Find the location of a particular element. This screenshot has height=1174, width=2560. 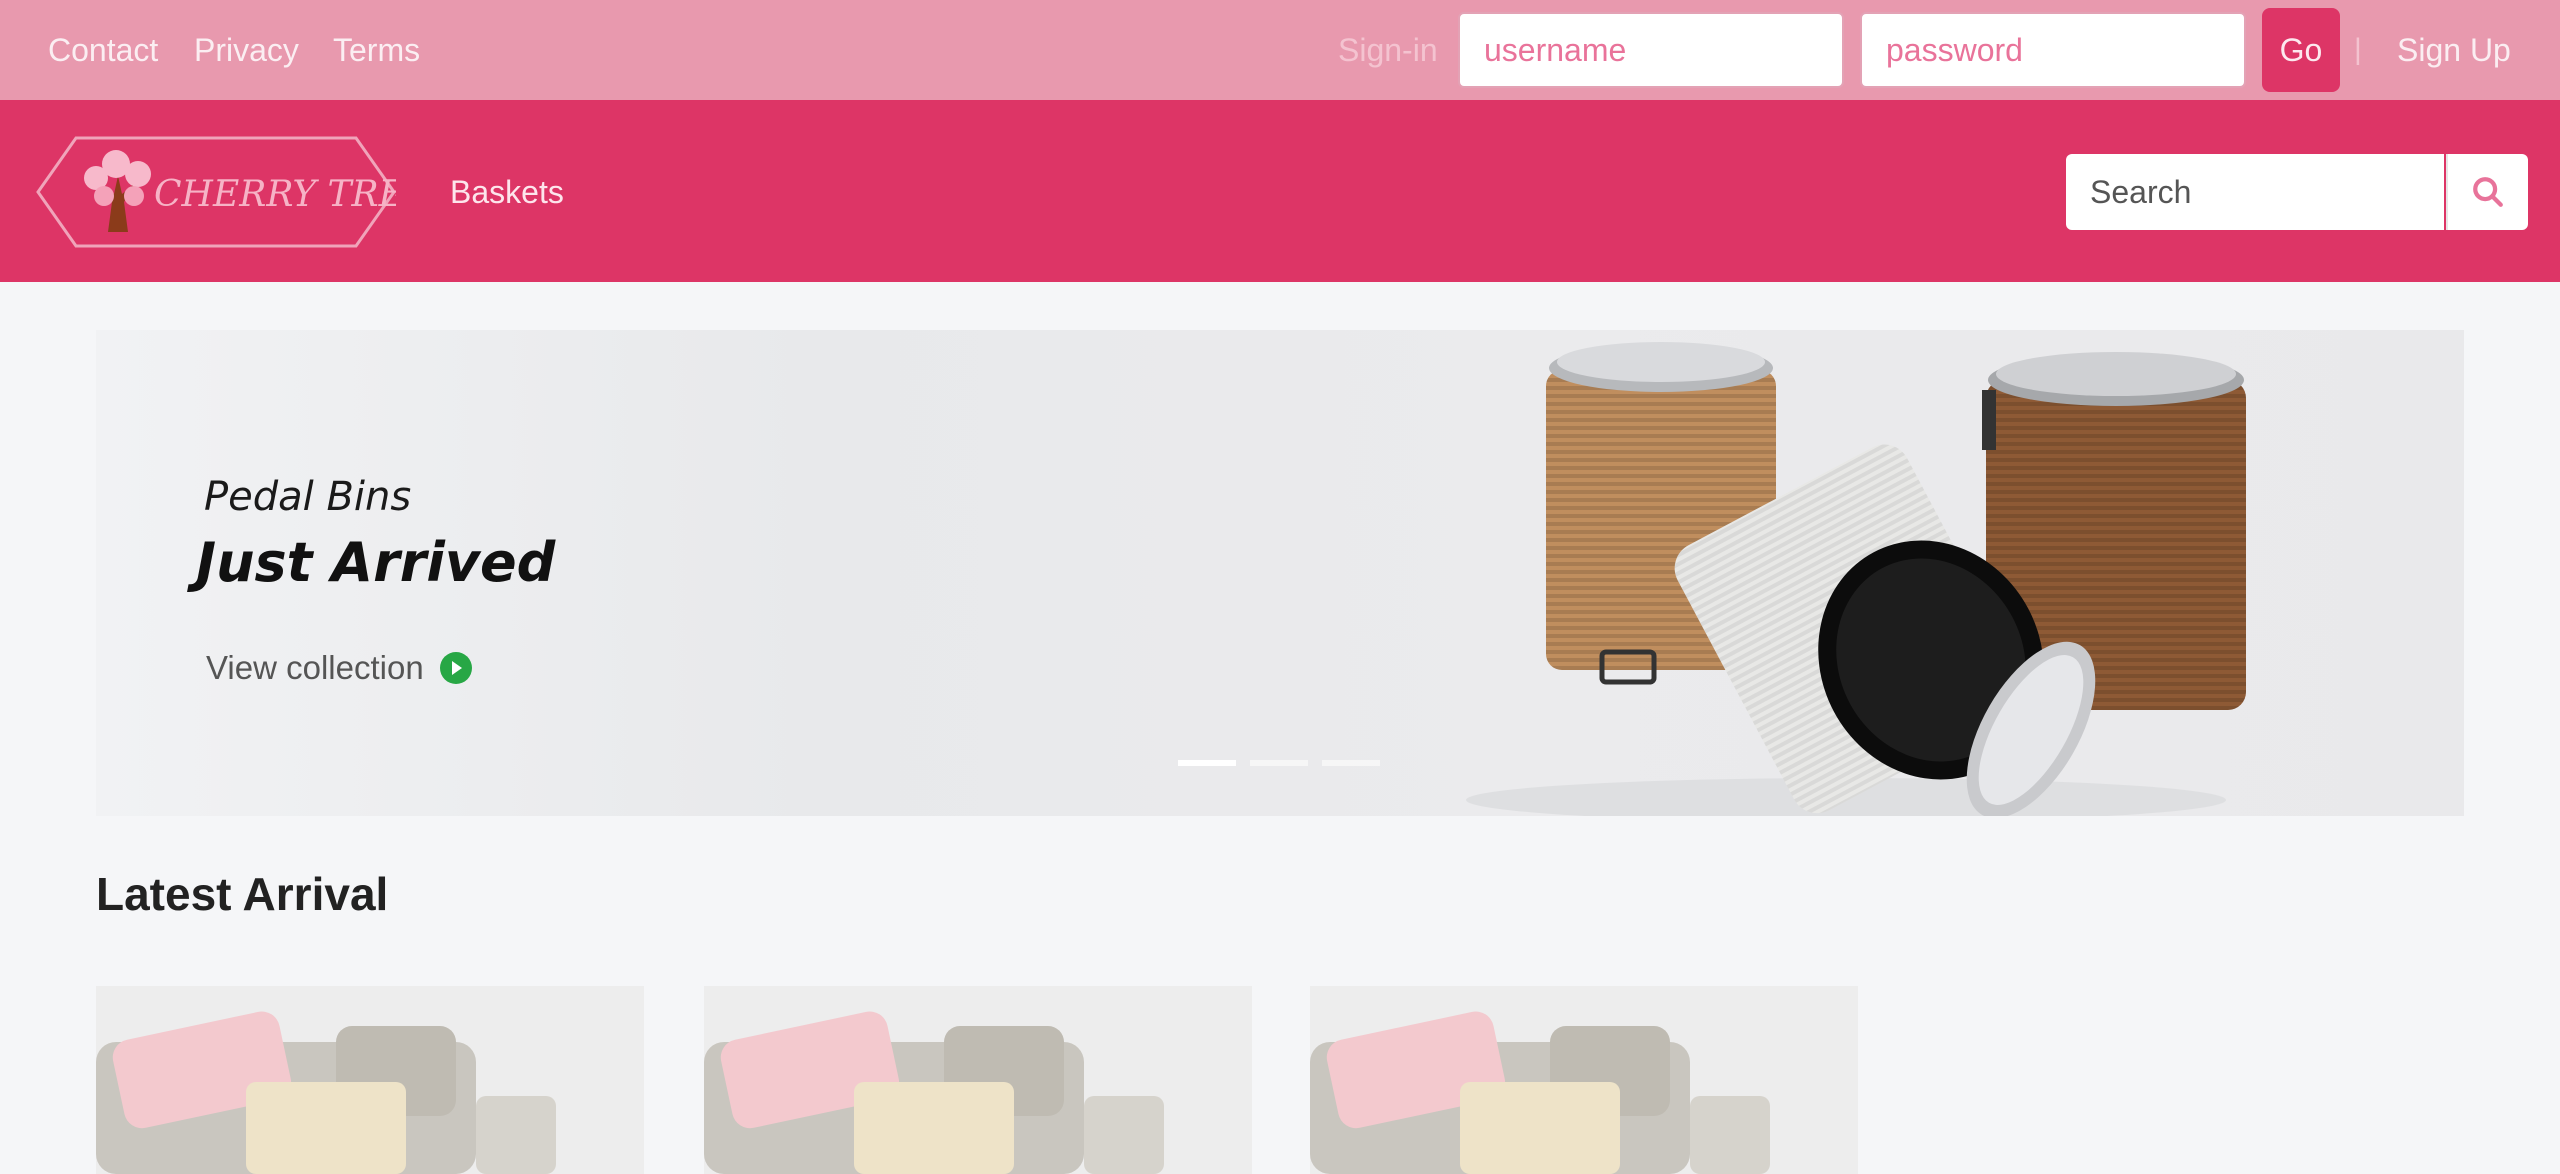

play-circle-icon is located at coordinates (455, 668).